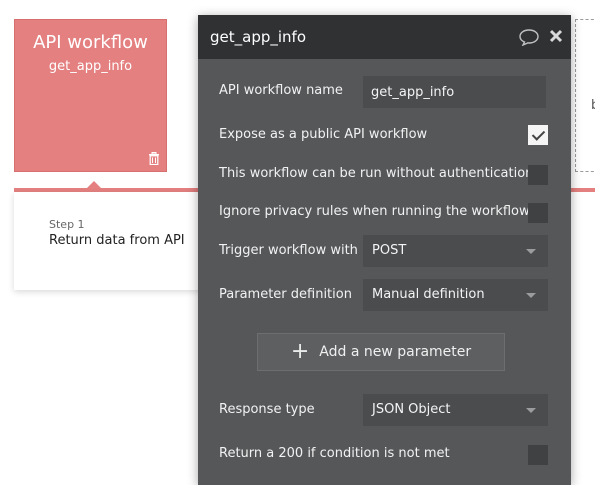  Describe the element at coordinates (281, 90) in the screenshot. I see `api-name-label: API workflow name` at that location.